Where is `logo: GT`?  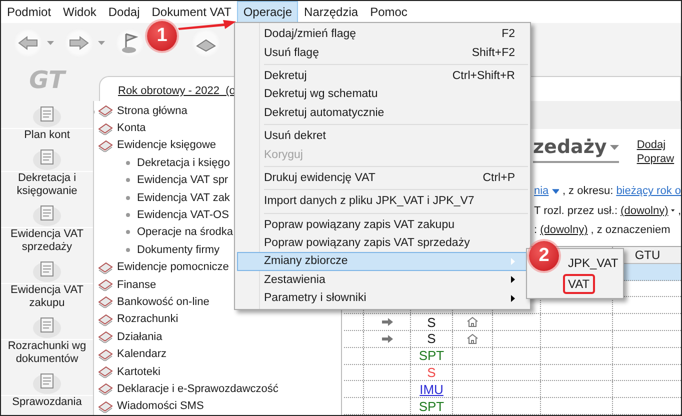 logo: GT is located at coordinates (47, 80).